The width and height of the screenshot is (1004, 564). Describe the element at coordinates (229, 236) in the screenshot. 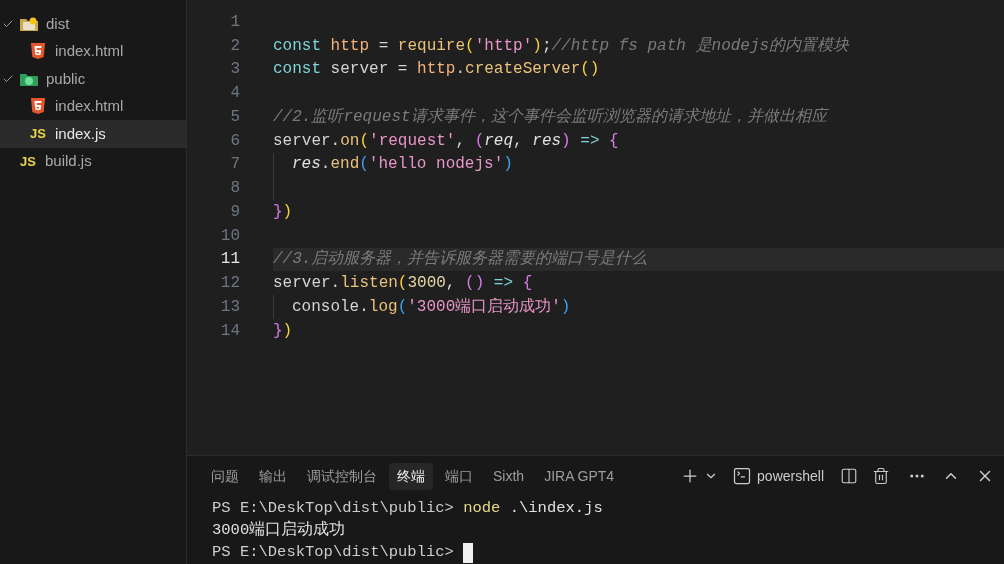

I see `line-number: 10` at that location.